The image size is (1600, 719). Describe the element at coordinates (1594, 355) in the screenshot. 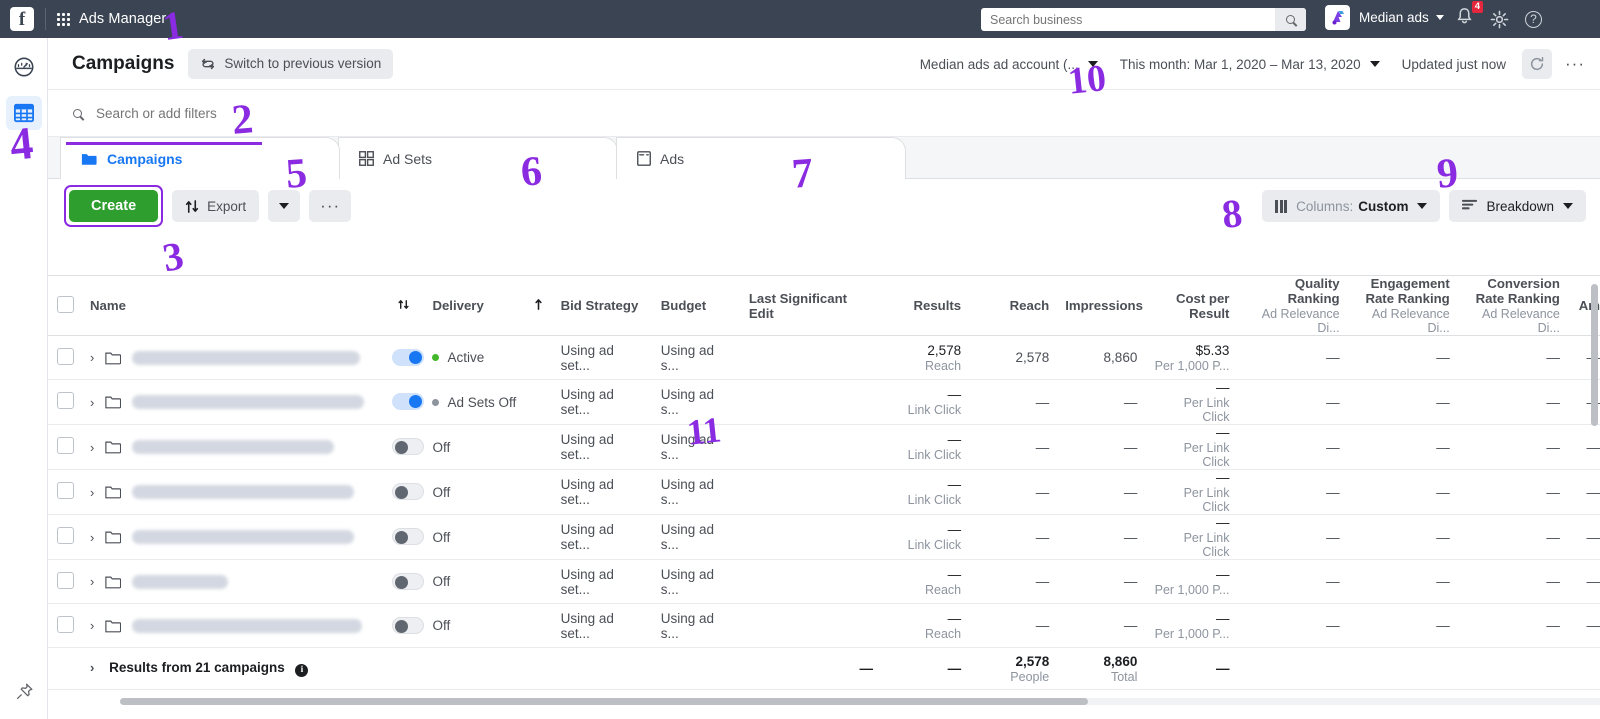

I see `vertical-scrollbar` at that location.